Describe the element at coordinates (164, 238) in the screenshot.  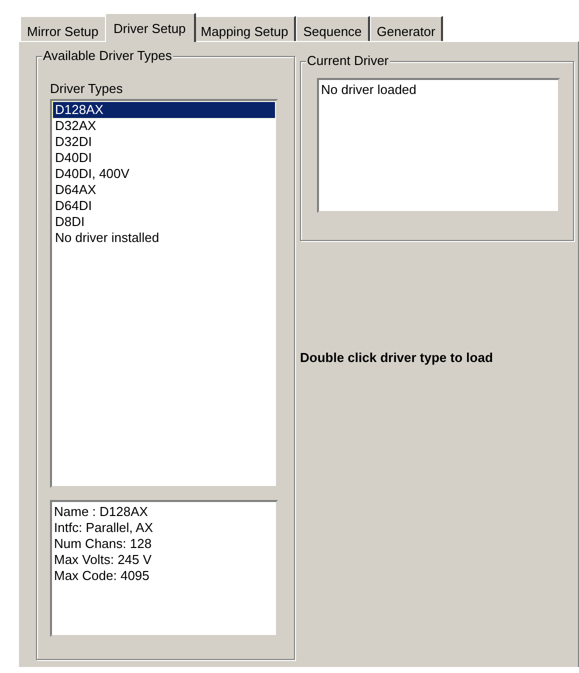
I see `list-item: No driver installed` at that location.